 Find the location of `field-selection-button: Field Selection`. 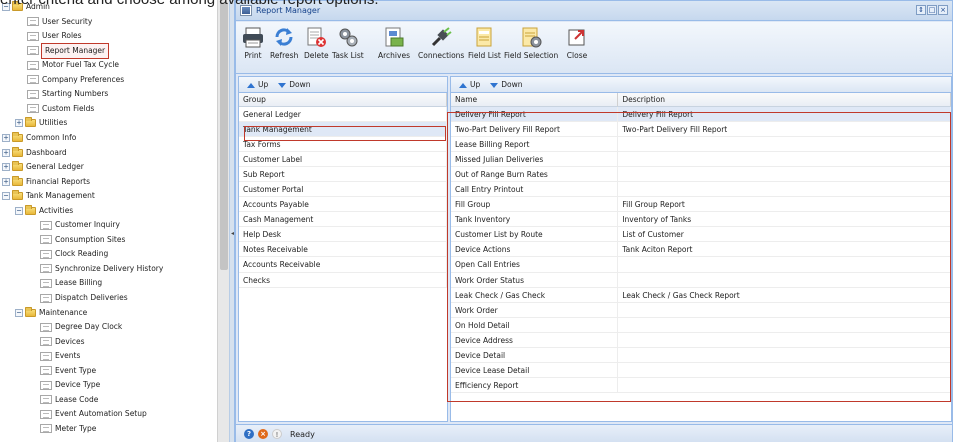

field-selection-button: Field Selection is located at coordinates (531, 43).